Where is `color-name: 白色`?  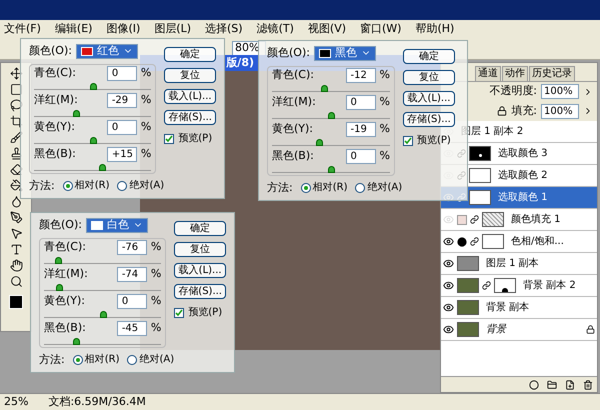 color-name: 白色 is located at coordinates (117, 225).